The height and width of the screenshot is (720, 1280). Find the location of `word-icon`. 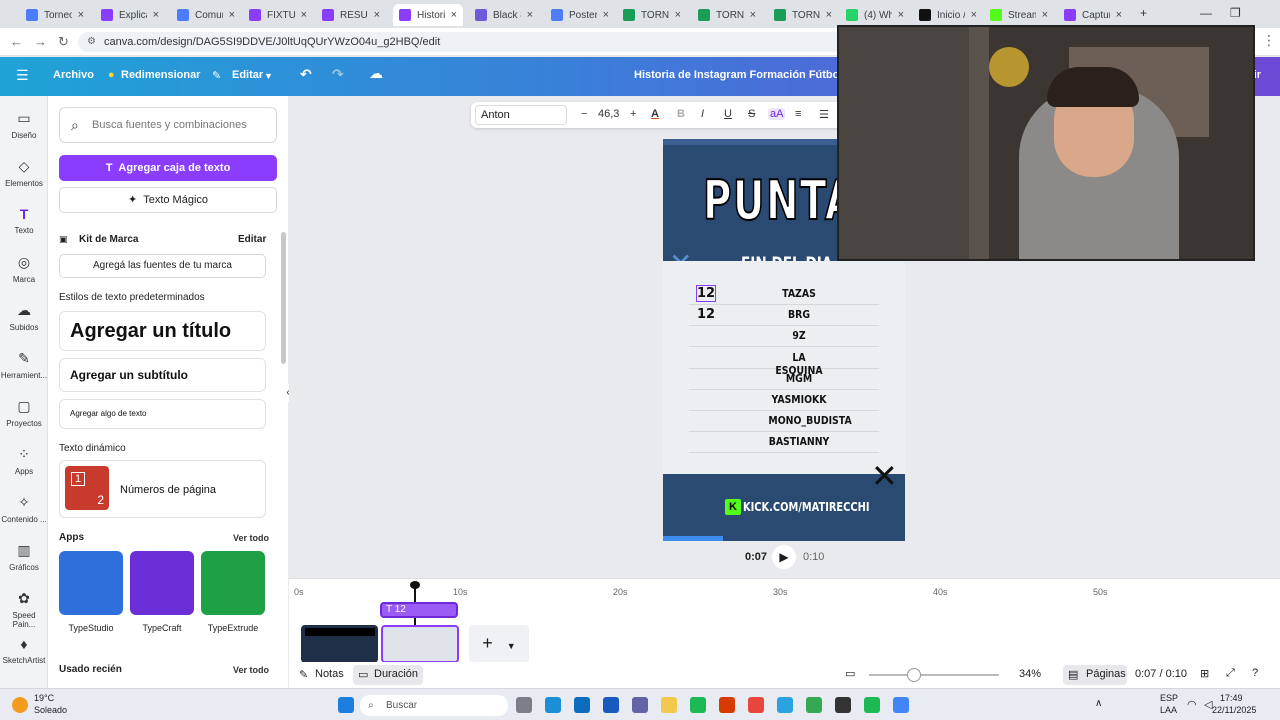

word-icon is located at coordinates (611, 705).